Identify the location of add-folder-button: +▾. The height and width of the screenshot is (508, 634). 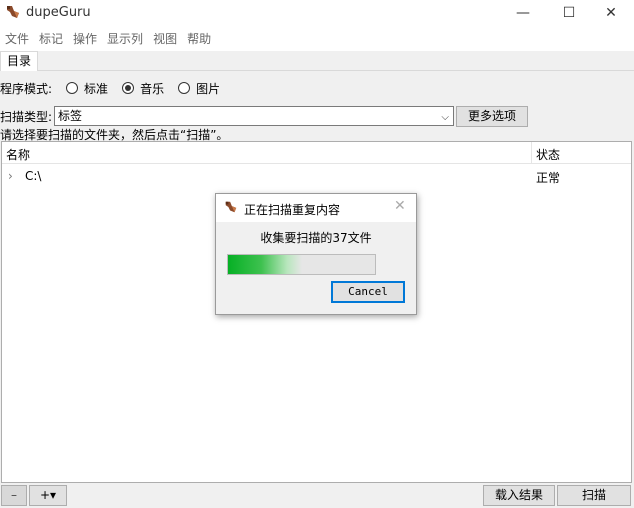
(48, 495).